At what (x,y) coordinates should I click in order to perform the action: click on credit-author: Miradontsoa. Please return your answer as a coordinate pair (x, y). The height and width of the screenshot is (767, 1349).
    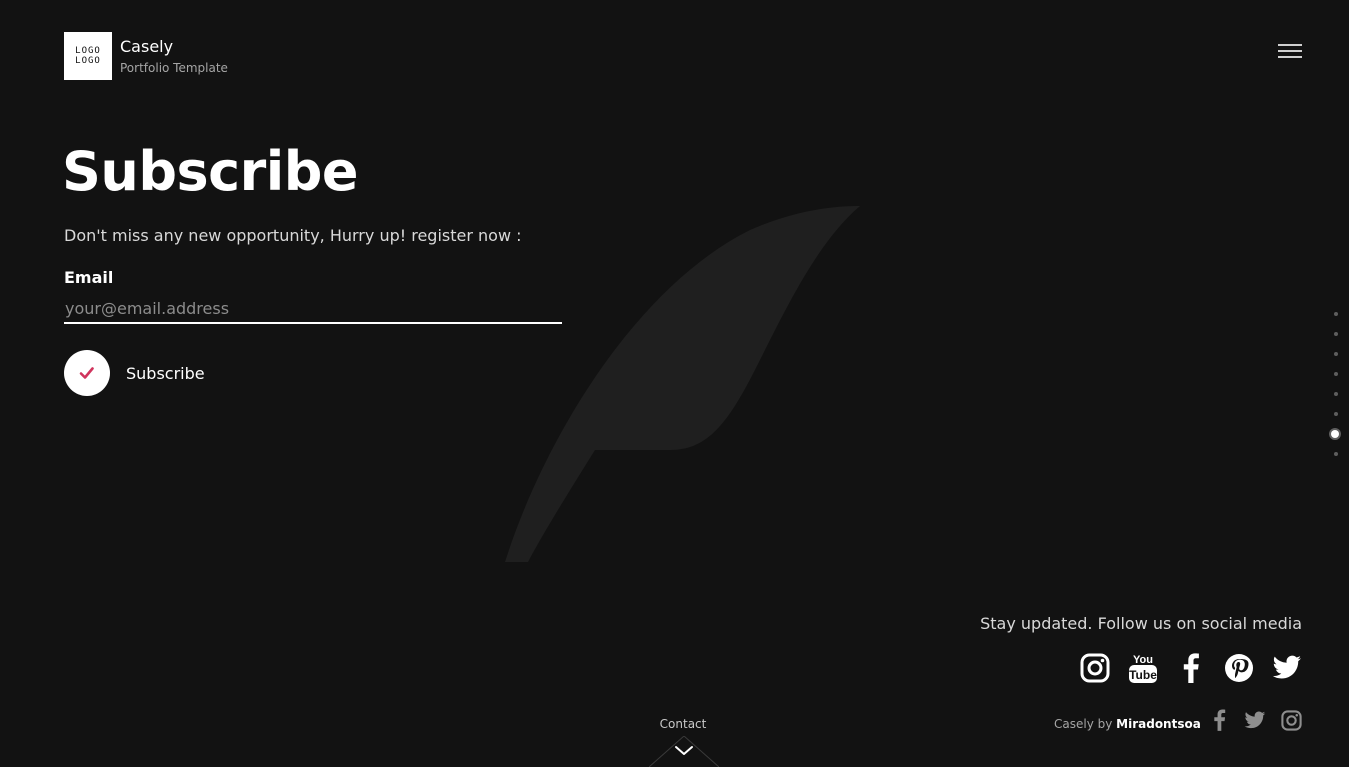
    Looking at the image, I should click on (1158, 724).